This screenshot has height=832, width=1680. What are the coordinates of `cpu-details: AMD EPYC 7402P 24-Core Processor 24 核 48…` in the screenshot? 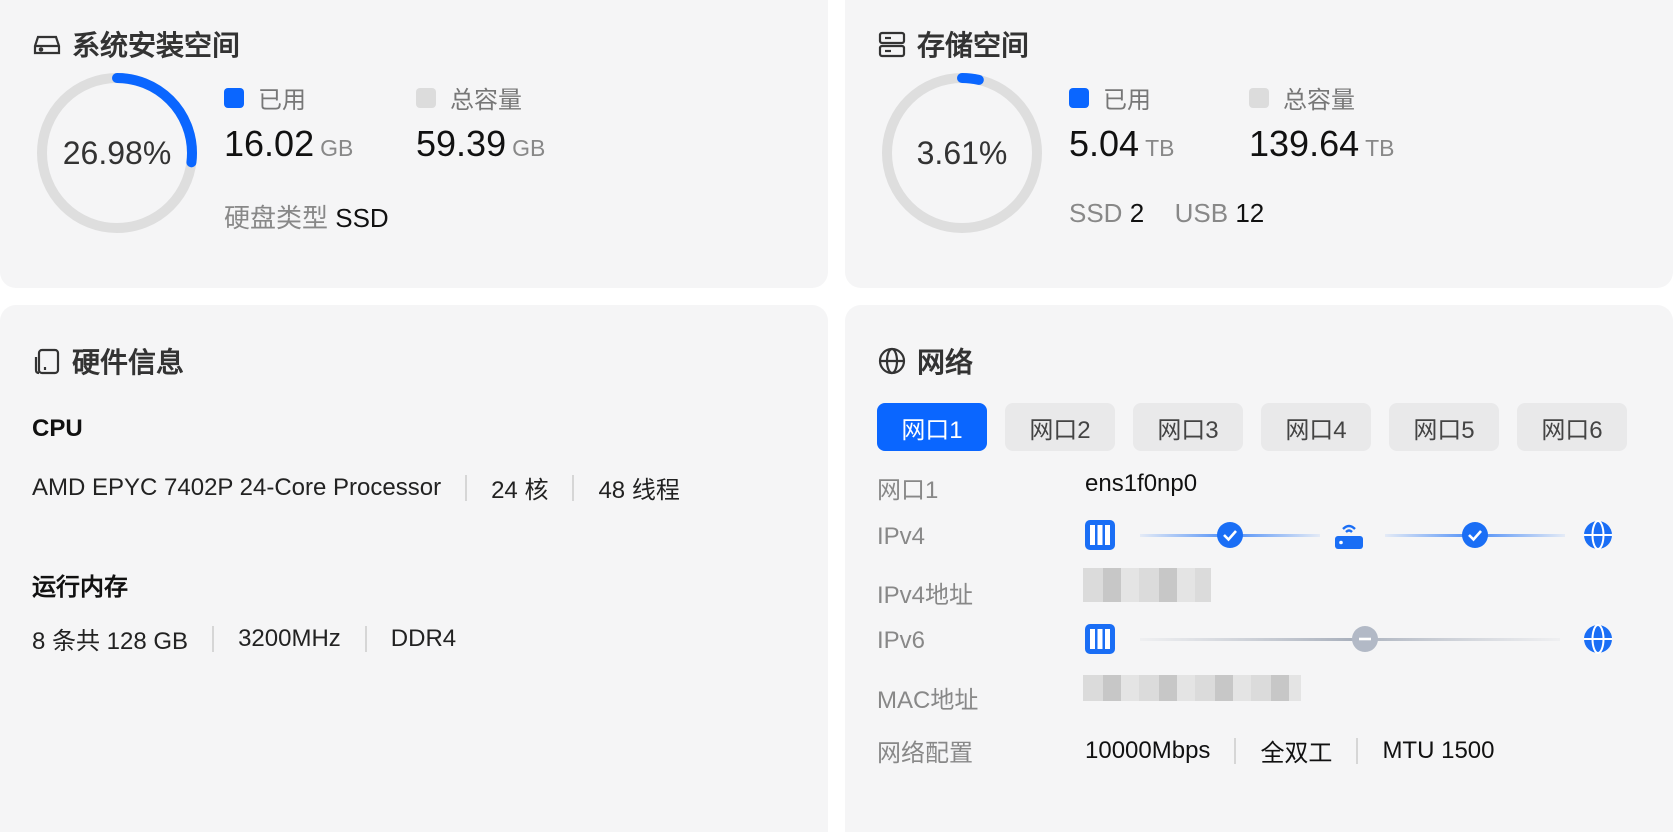 It's located at (356, 487).